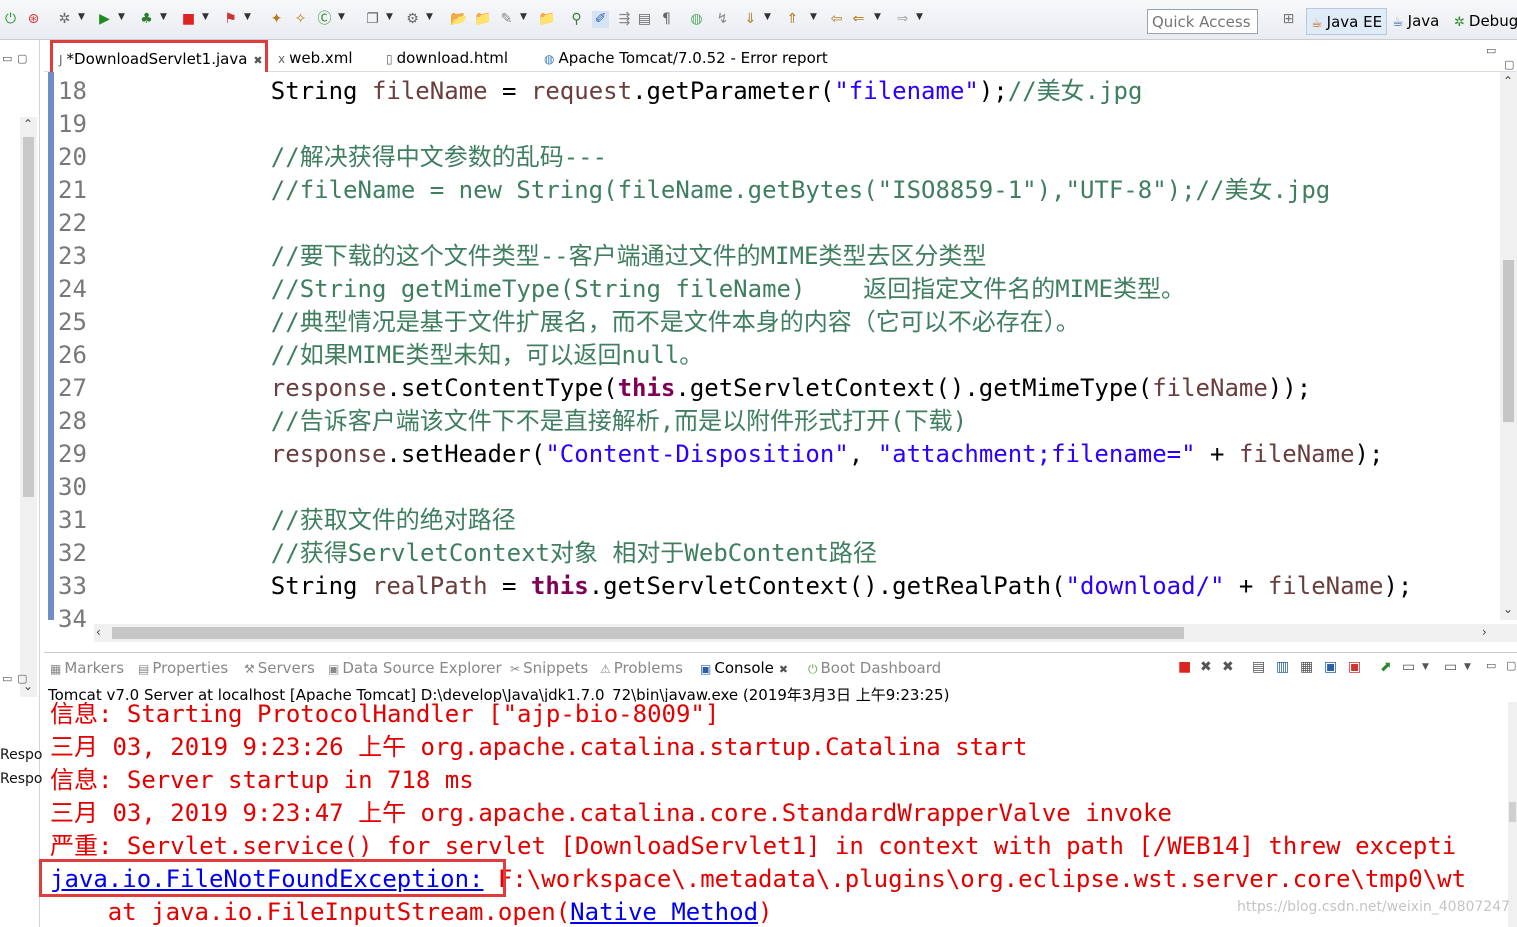 This screenshot has width=1517, height=927. I want to click on quick-access-input, so click(1202, 21).